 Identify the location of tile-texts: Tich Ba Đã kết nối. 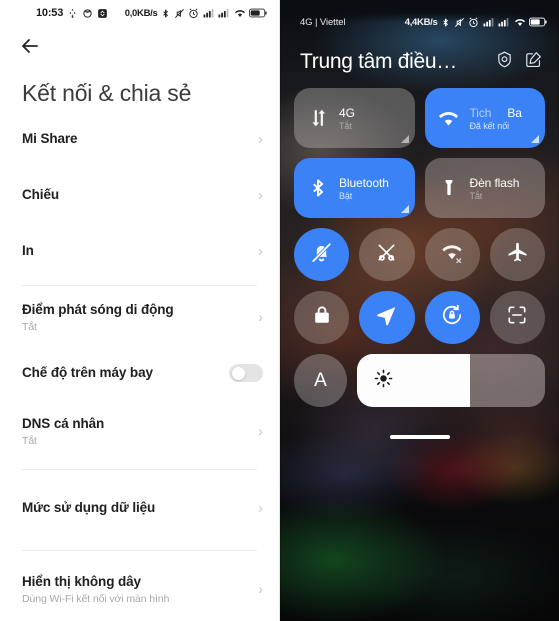
(496, 118).